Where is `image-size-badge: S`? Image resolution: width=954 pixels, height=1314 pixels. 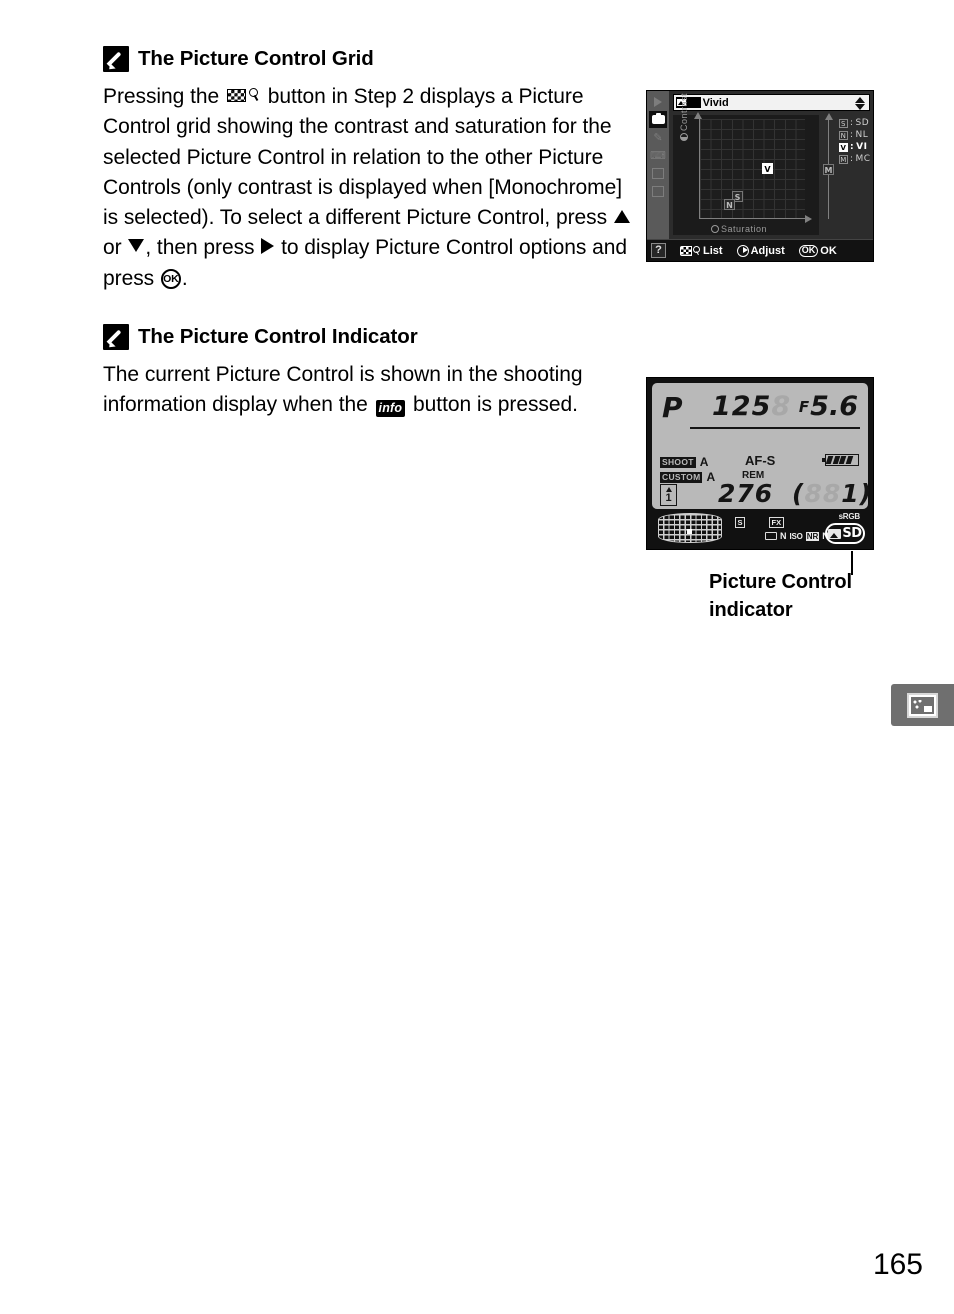
image-size-badge: S is located at coordinates (740, 522).